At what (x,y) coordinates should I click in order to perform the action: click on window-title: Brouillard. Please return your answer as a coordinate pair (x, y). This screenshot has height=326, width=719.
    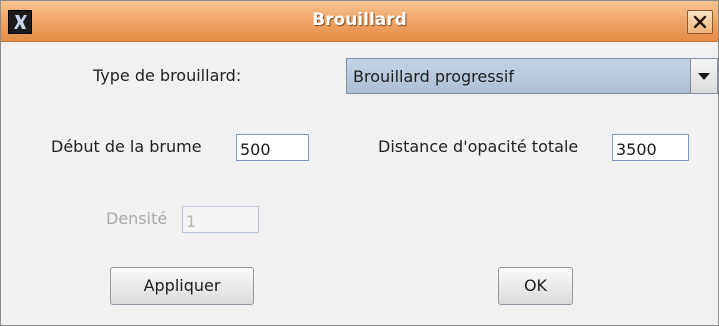
    Looking at the image, I should click on (359, 20).